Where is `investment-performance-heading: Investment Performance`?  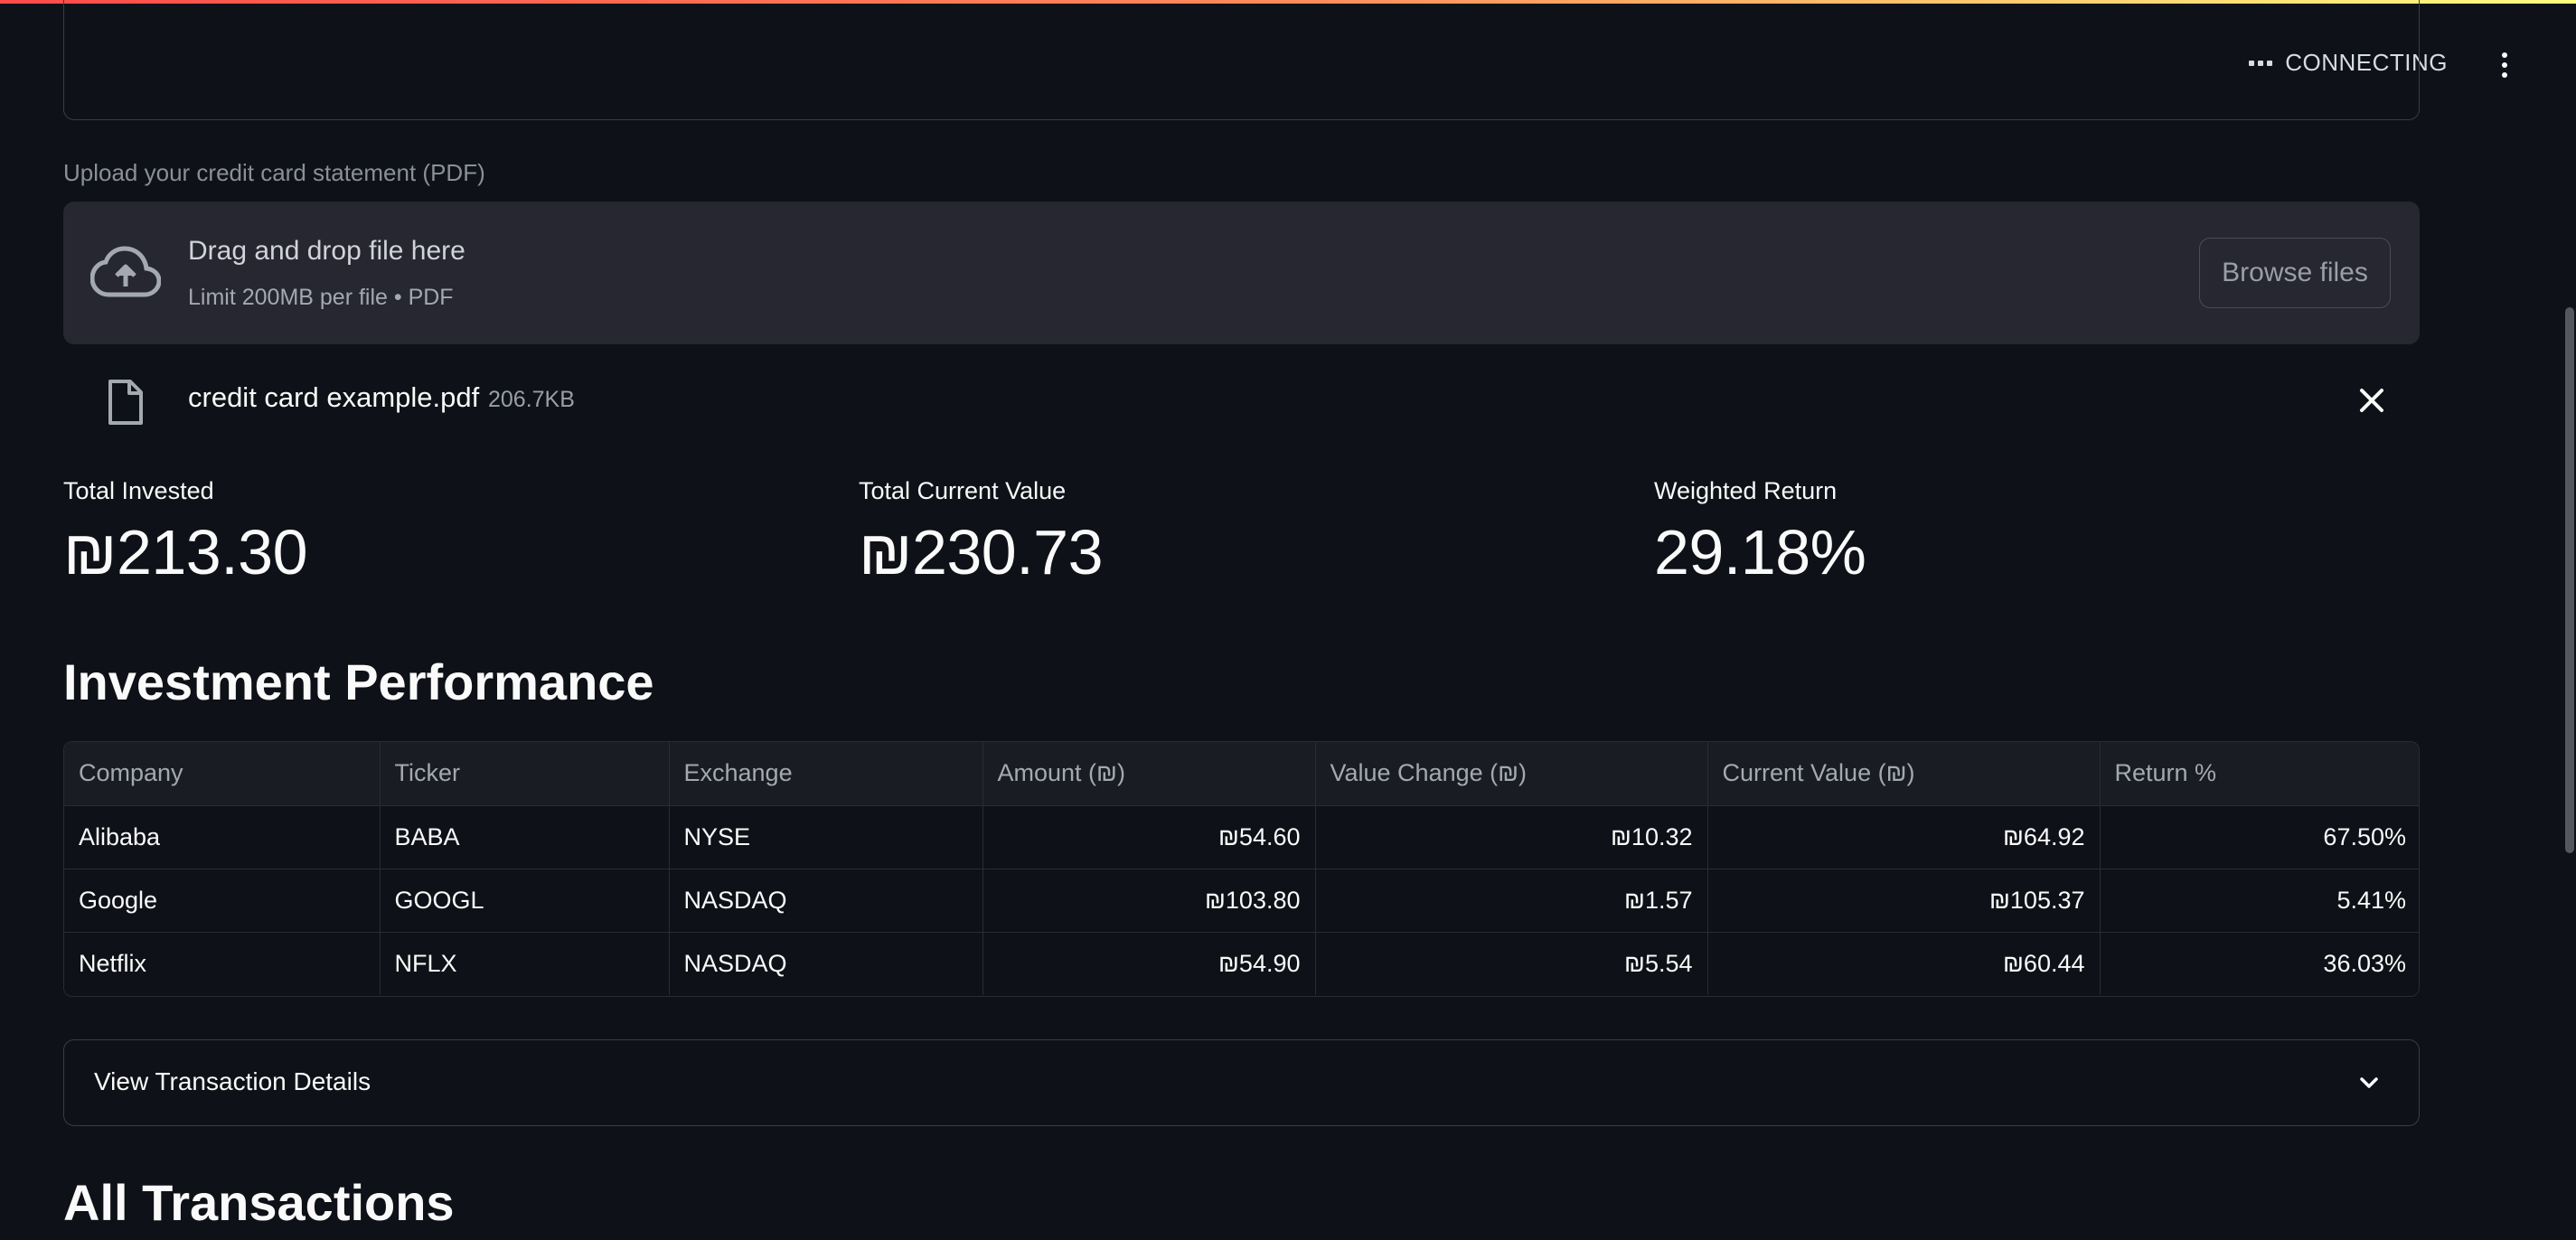
investment-performance-heading: Investment Performance is located at coordinates (359, 681).